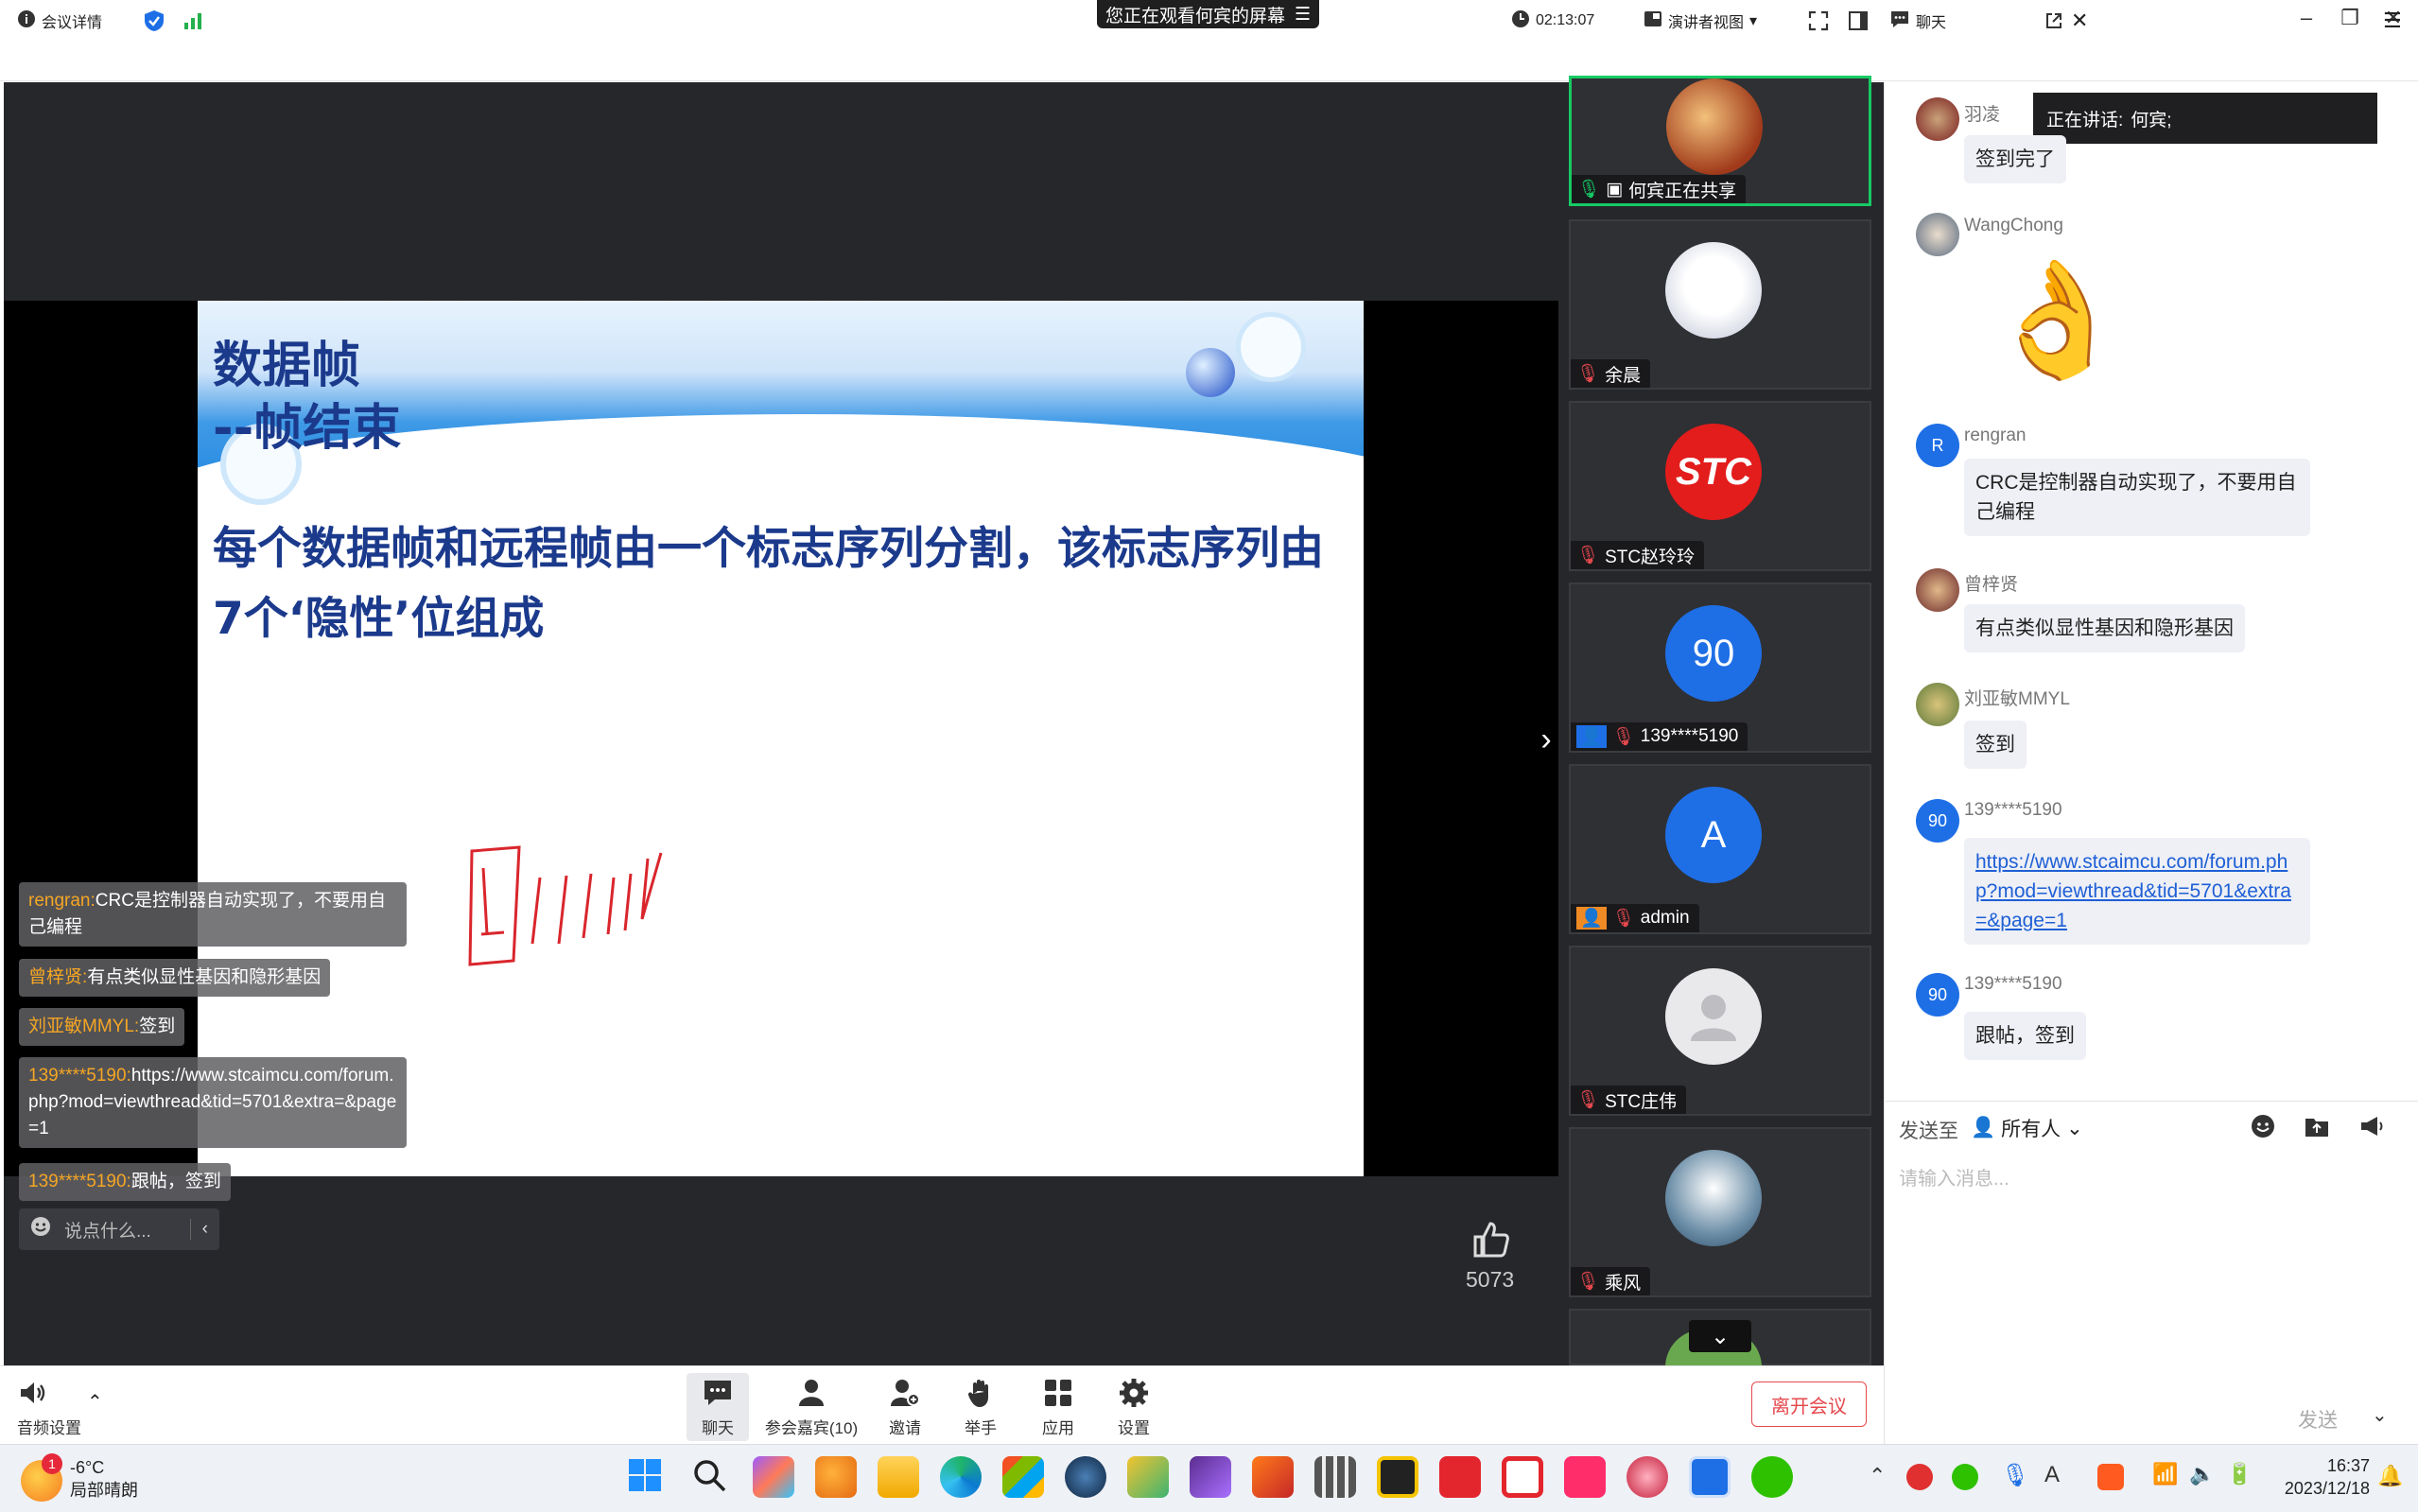 The width and height of the screenshot is (2418, 1512). What do you see at coordinates (2371, 1128) in the screenshot?
I see `announcement-icon` at bounding box center [2371, 1128].